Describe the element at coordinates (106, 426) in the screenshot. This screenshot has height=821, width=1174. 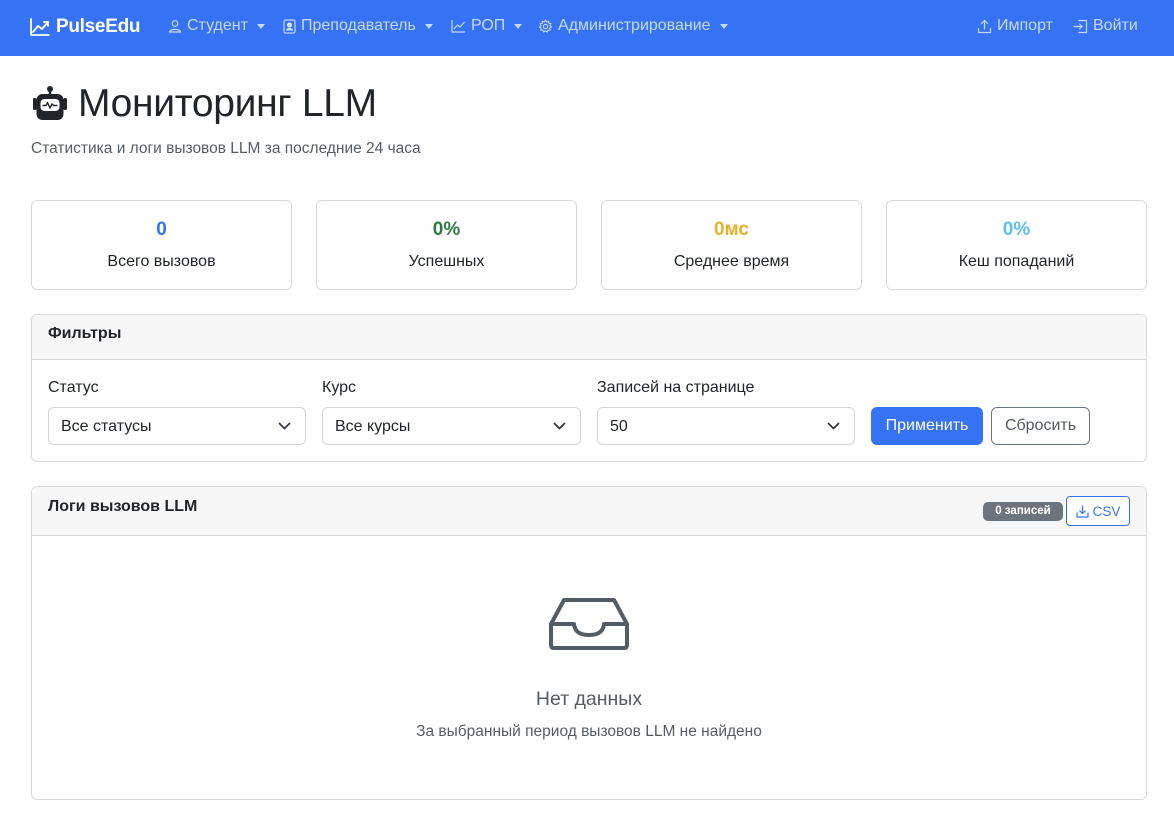
I see `status-select-value: Все статусы` at that location.